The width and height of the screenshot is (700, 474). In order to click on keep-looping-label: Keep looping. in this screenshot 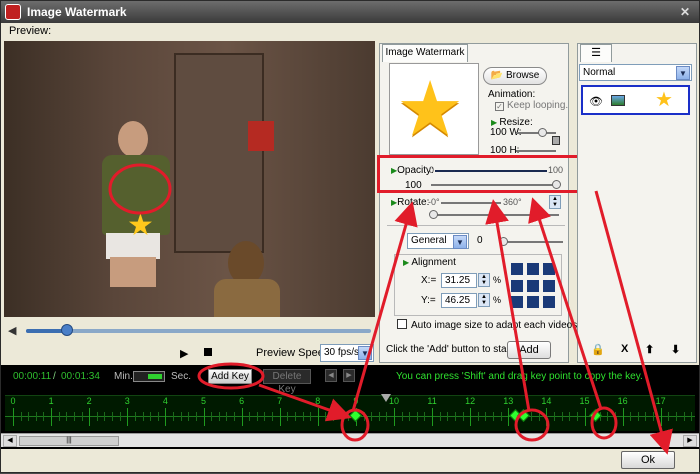, I will do `click(538, 105)`.